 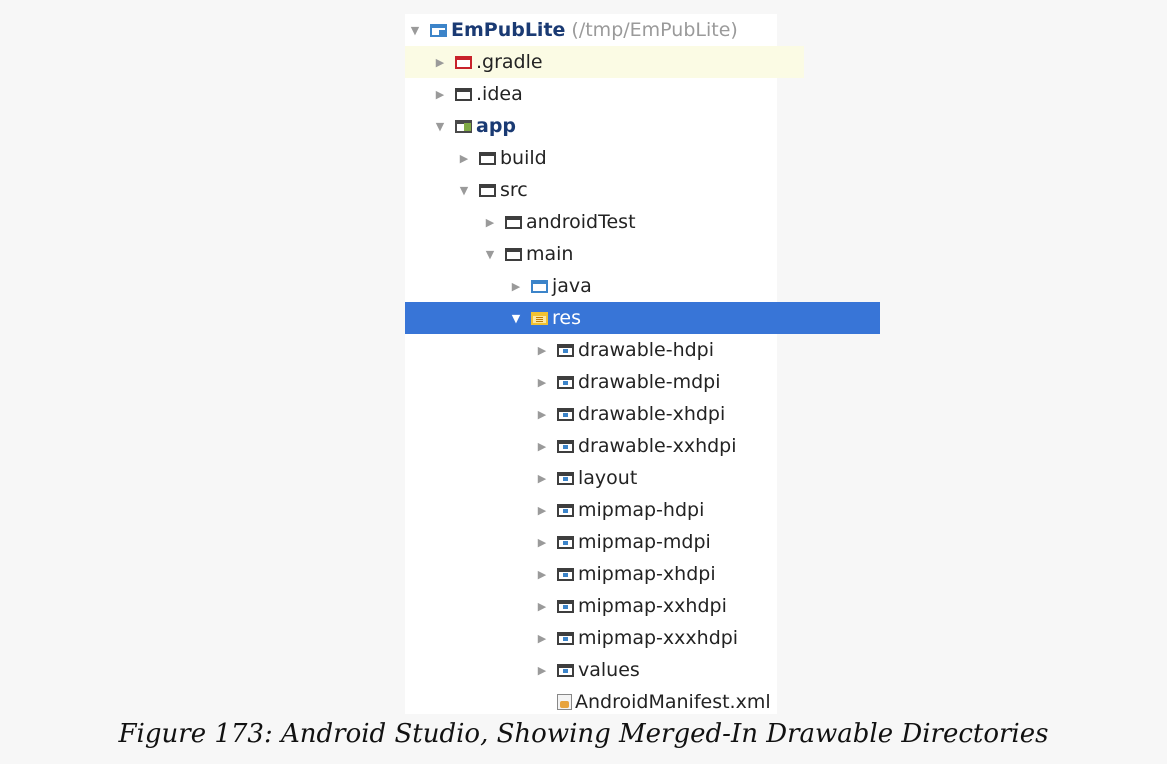 I want to click on tree-row-drawable-xxhdpi: ▶ drawable-xxhdpi, so click(x=655, y=446).